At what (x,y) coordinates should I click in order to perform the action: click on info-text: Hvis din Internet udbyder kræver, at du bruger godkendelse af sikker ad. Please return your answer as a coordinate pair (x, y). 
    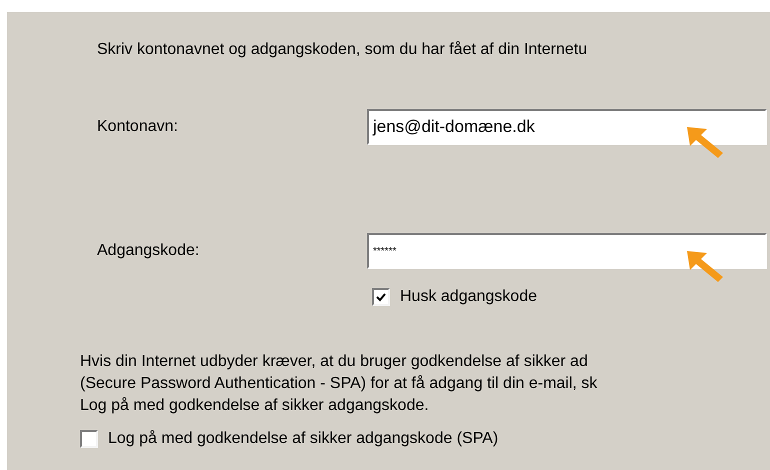
    Looking at the image, I should click on (334, 362).